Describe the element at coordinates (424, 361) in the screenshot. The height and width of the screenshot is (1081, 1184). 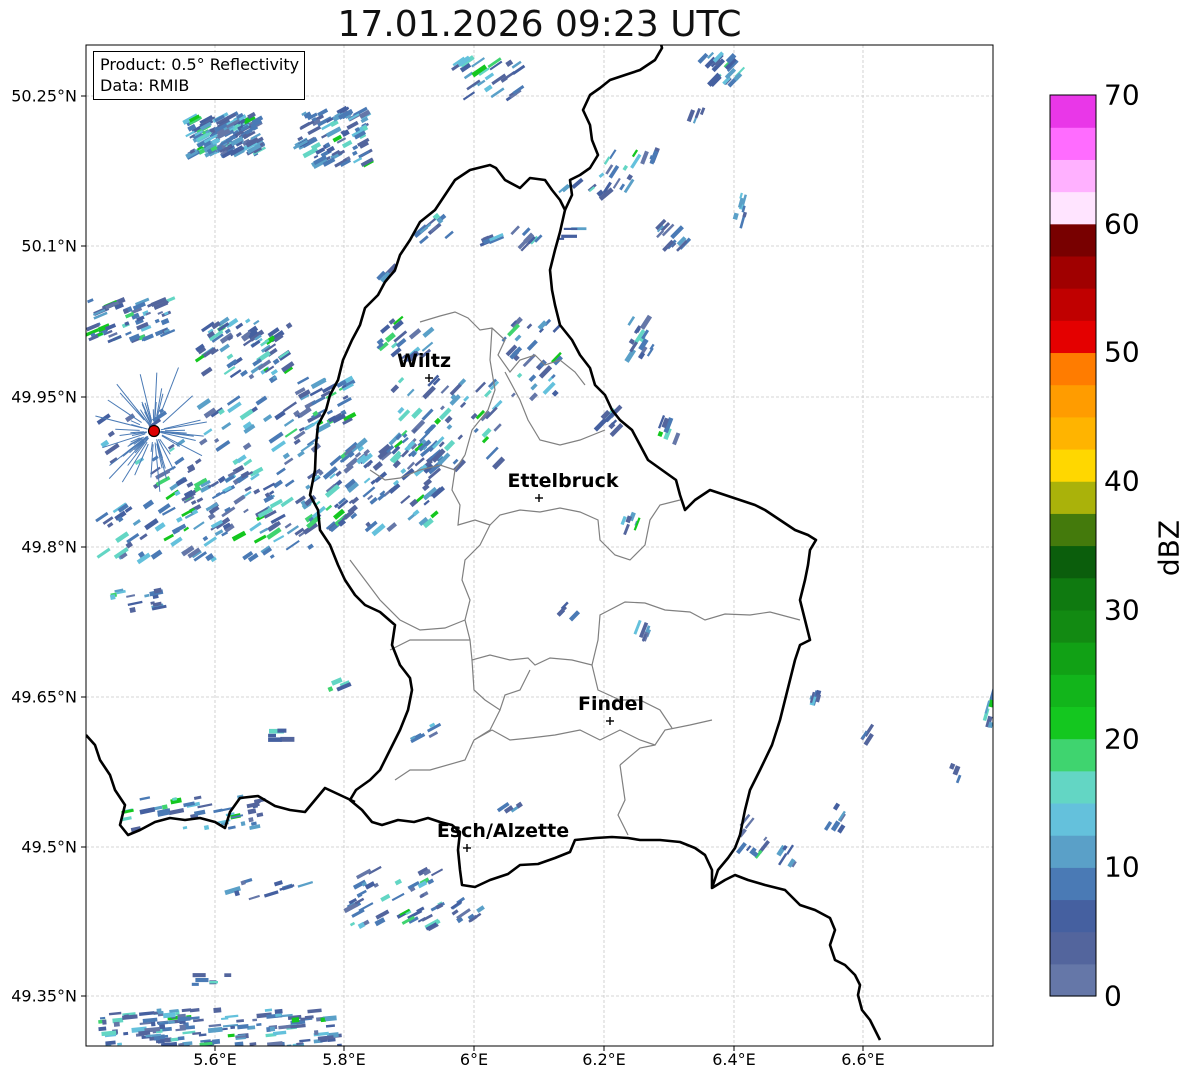
I see `city-label-wiltz: Wiltz` at that location.